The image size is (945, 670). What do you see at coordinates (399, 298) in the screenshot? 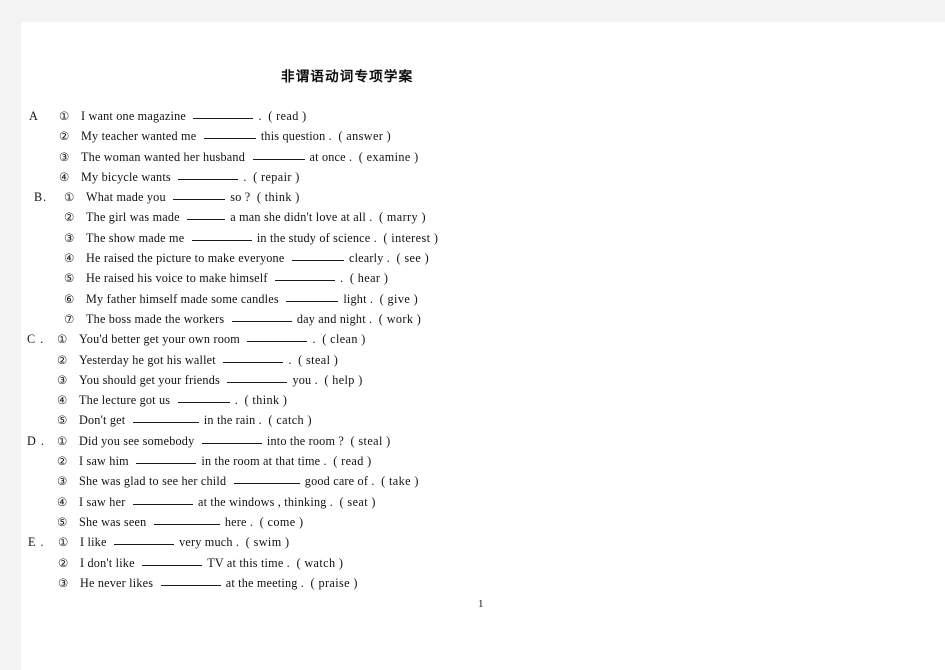
I see `verb-cue: ( give )` at bounding box center [399, 298].